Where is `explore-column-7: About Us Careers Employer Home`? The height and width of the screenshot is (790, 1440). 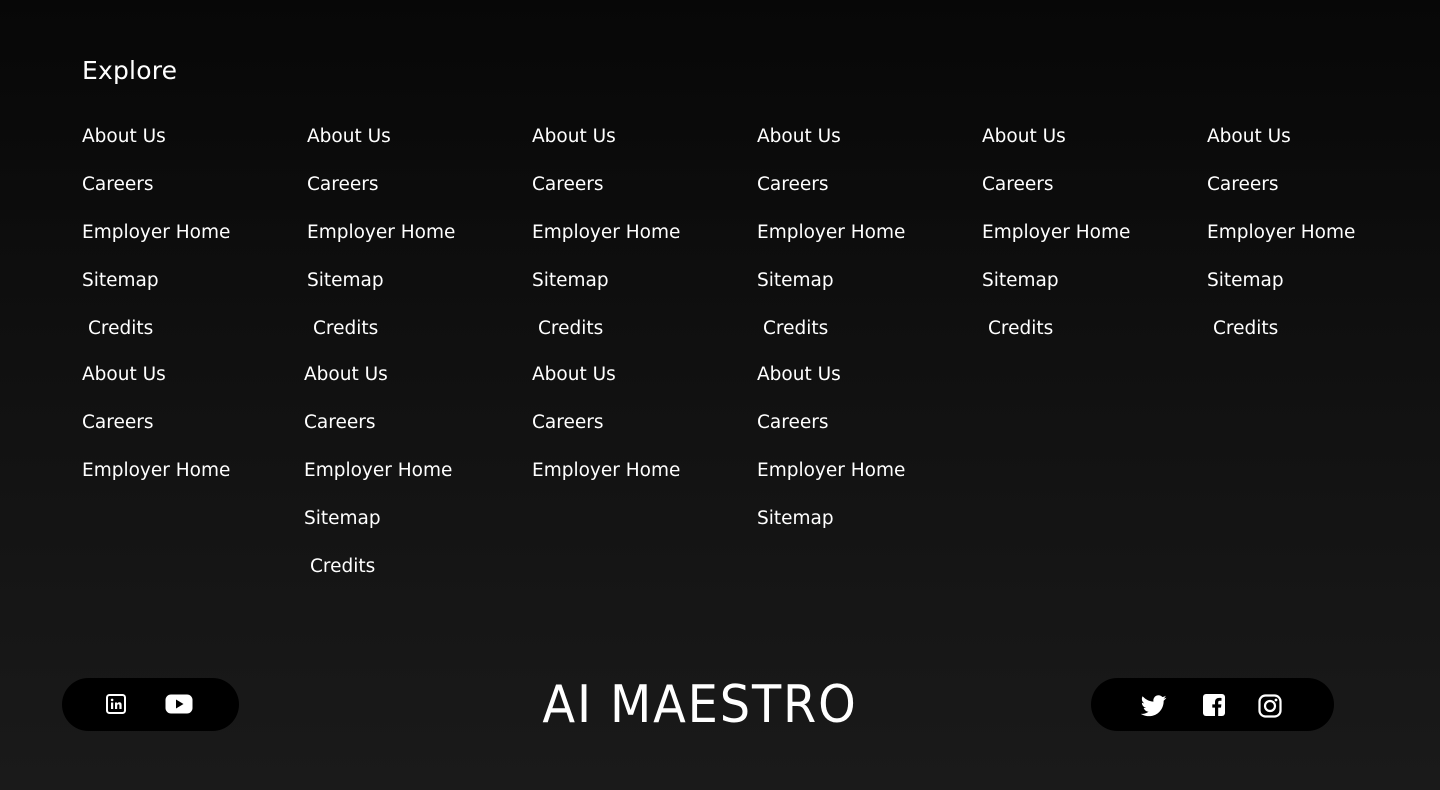
explore-column-7: About Us Careers Employer Home is located at coordinates (156, 423).